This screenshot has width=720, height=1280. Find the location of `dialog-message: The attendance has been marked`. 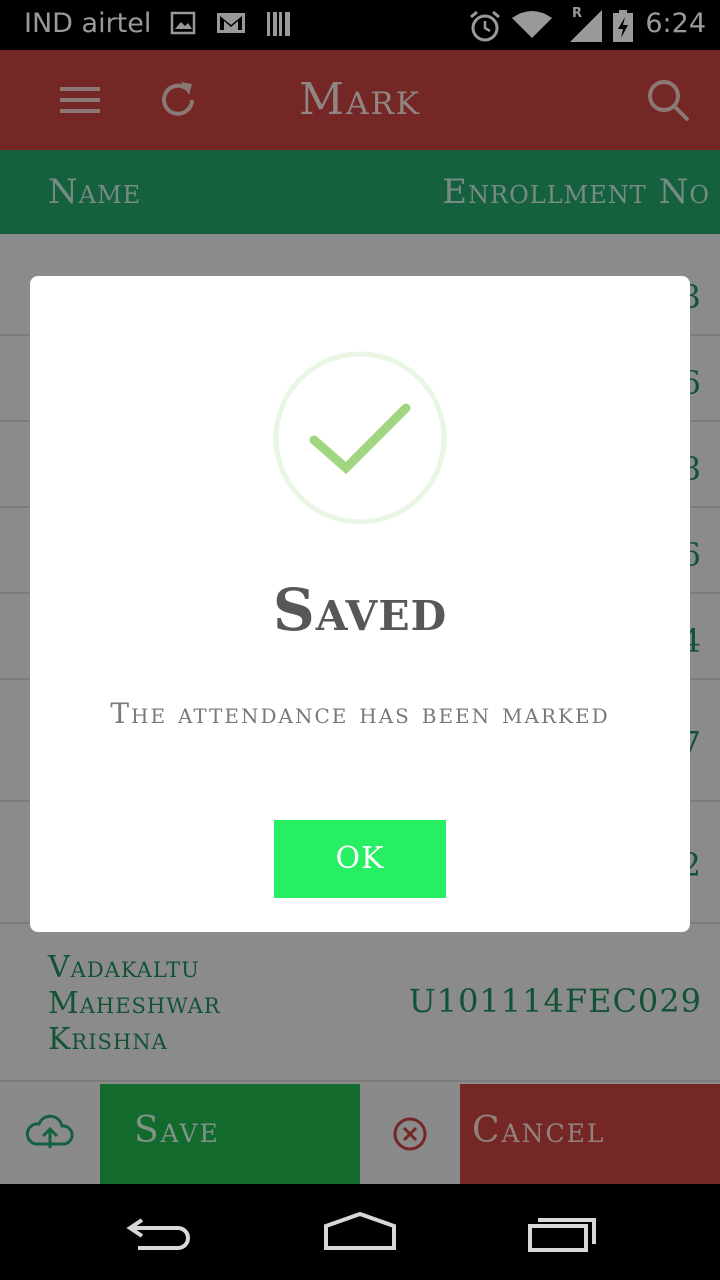

dialog-message: The attendance has been marked is located at coordinates (360, 713).